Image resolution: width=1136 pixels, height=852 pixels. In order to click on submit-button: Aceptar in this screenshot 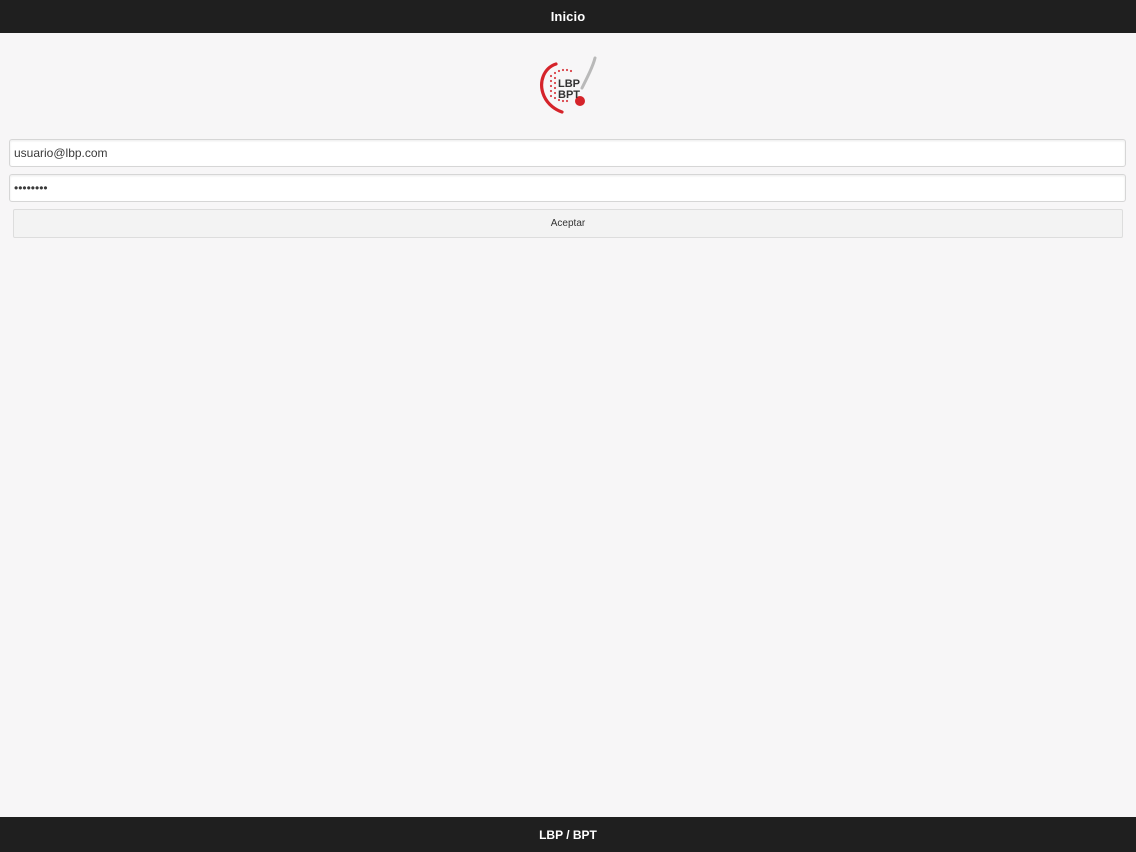, I will do `click(568, 223)`.